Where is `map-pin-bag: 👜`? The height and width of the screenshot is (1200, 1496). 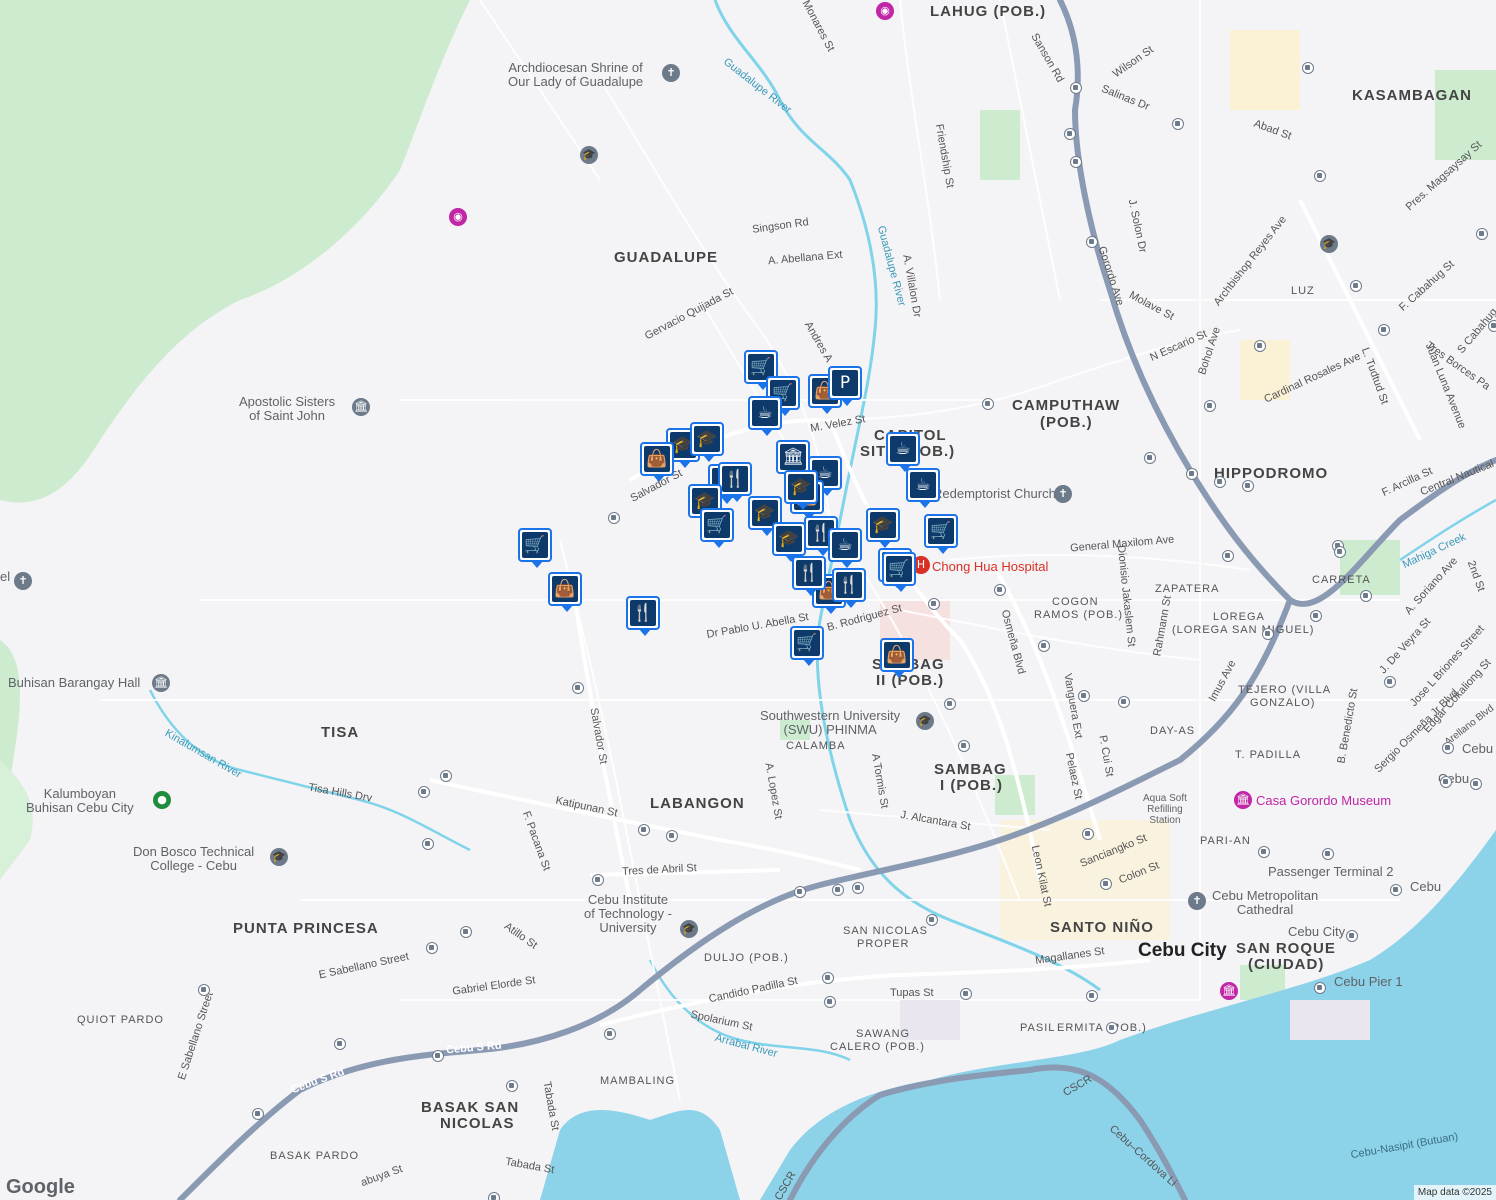 map-pin-bag: 👜 is located at coordinates (897, 658).